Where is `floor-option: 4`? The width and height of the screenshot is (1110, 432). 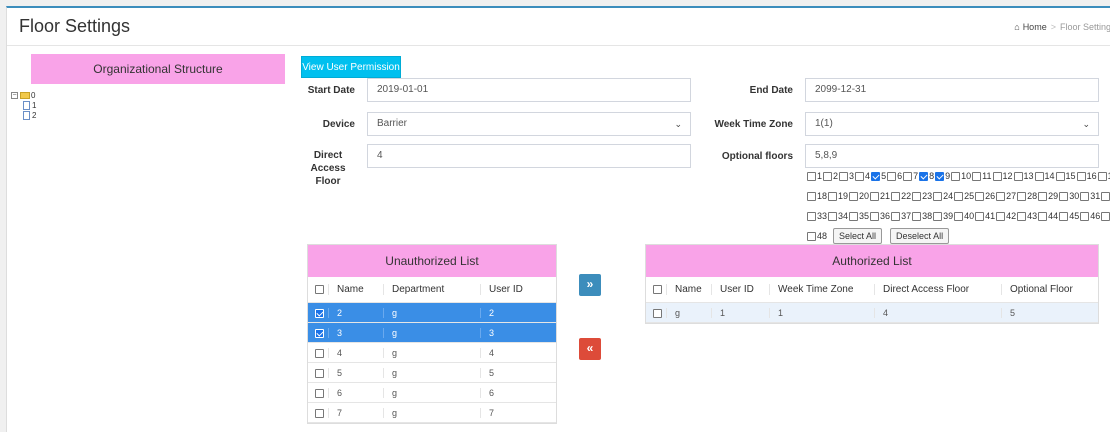 floor-option: 4 is located at coordinates (862, 176).